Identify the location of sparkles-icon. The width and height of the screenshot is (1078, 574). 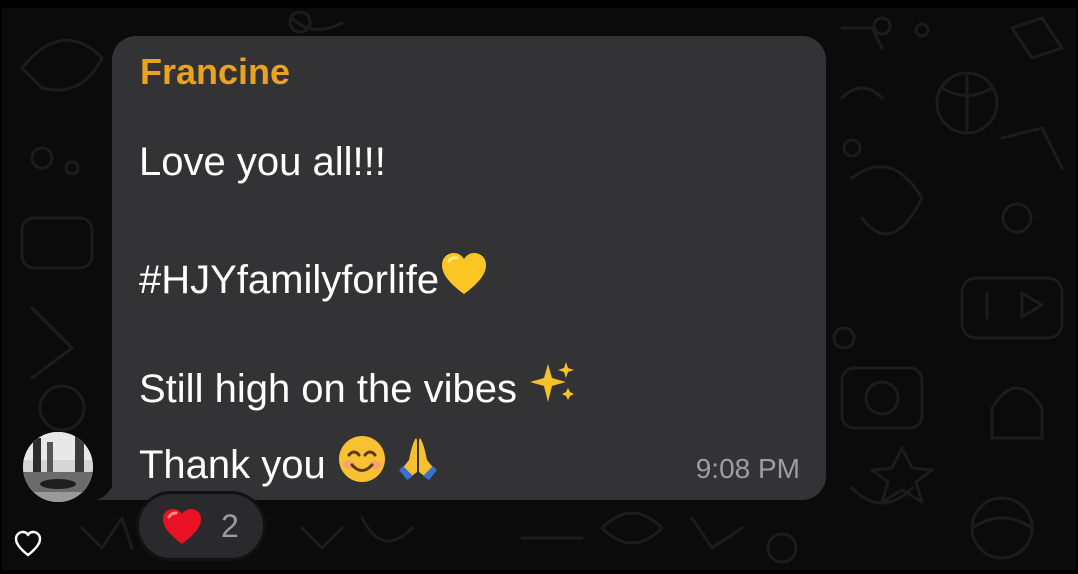
(553, 383).